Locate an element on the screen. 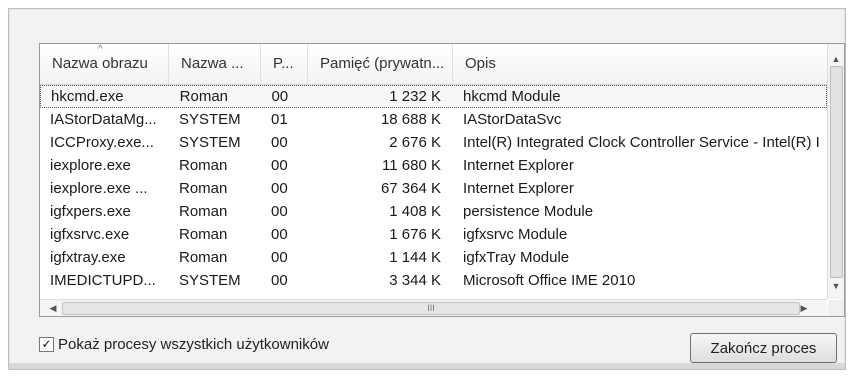 This screenshot has width=853, height=378. process-private-memory: 3 344 K is located at coordinates (415, 280).